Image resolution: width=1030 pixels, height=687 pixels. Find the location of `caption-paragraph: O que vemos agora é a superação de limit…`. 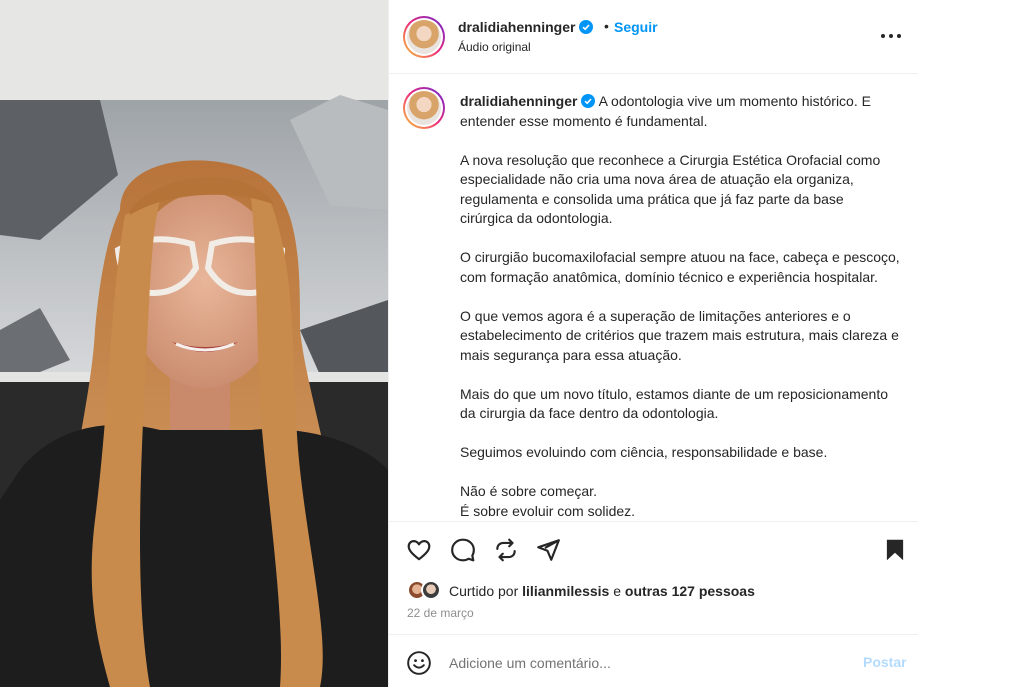

caption-paragraph: O que vemos agora é a superação de limit… is located at coordinates (679, 335).